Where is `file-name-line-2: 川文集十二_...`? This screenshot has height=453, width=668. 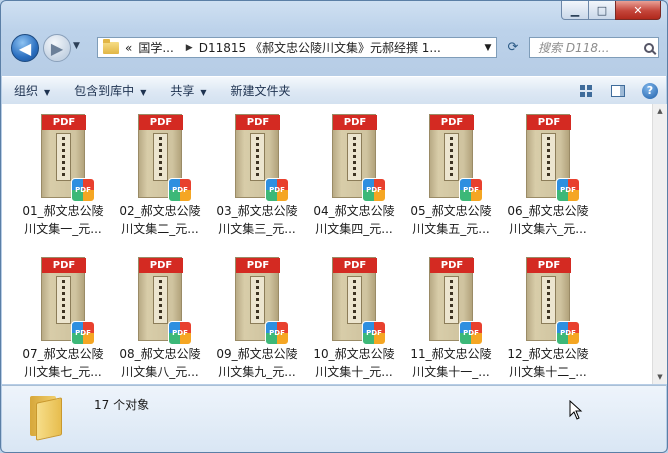 file-name-line-2: 川文集十二_... is located at coordinates (548, 372).